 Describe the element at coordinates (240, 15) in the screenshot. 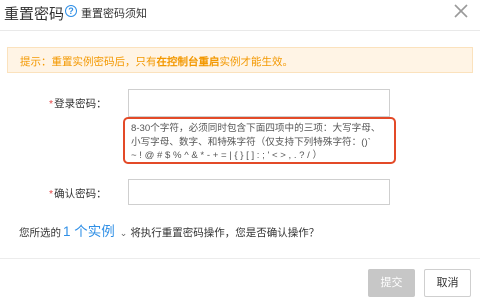

I see `dialog-header: 重置密码 ? 重置密码须知` at that location.